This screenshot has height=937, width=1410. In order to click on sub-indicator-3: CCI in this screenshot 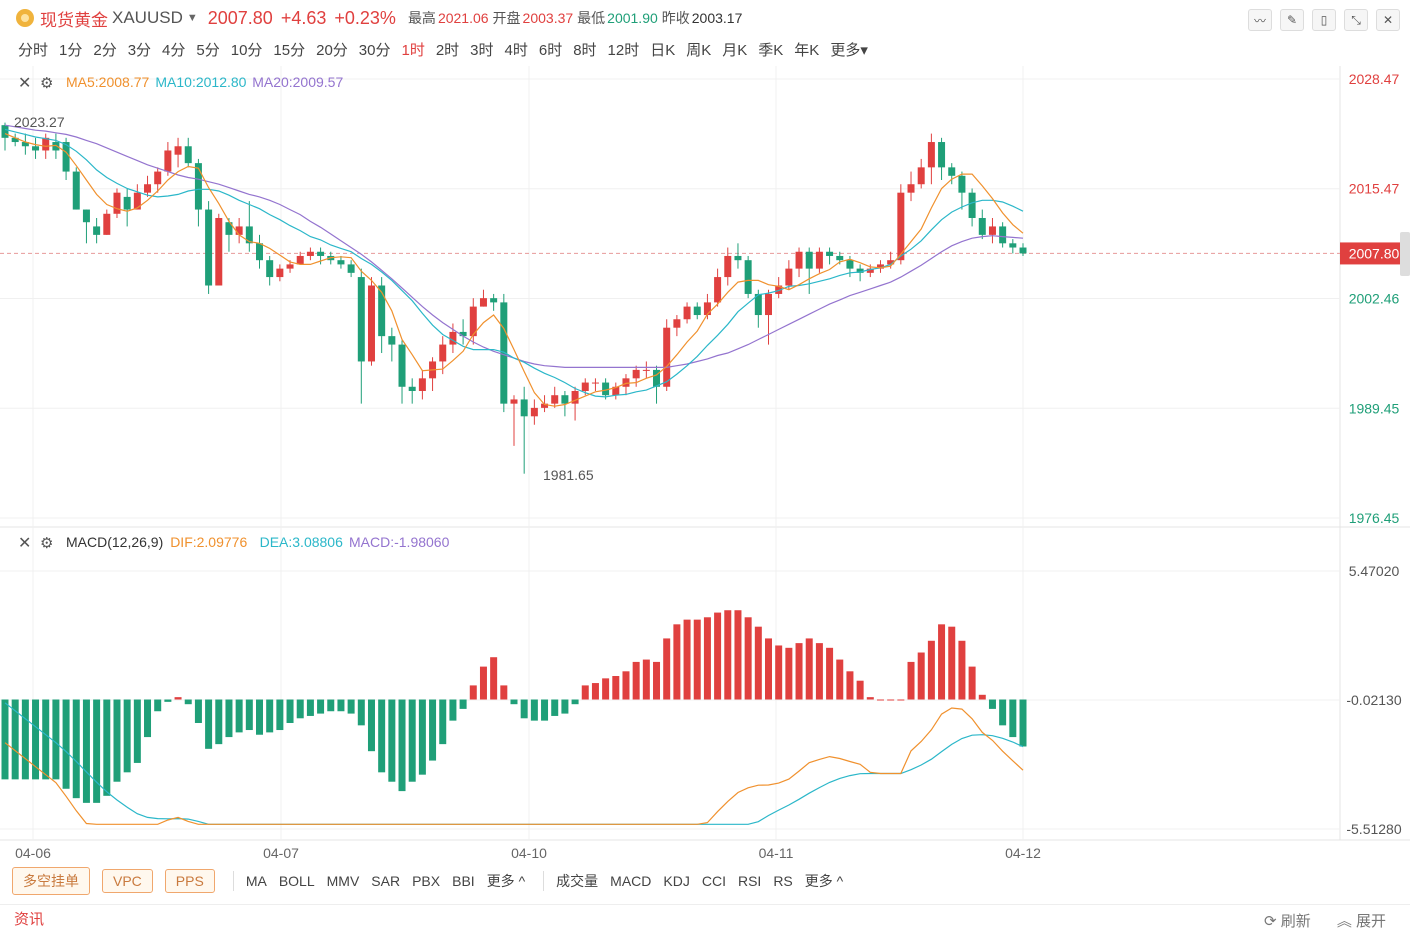, I will do `click(714, 881)`.